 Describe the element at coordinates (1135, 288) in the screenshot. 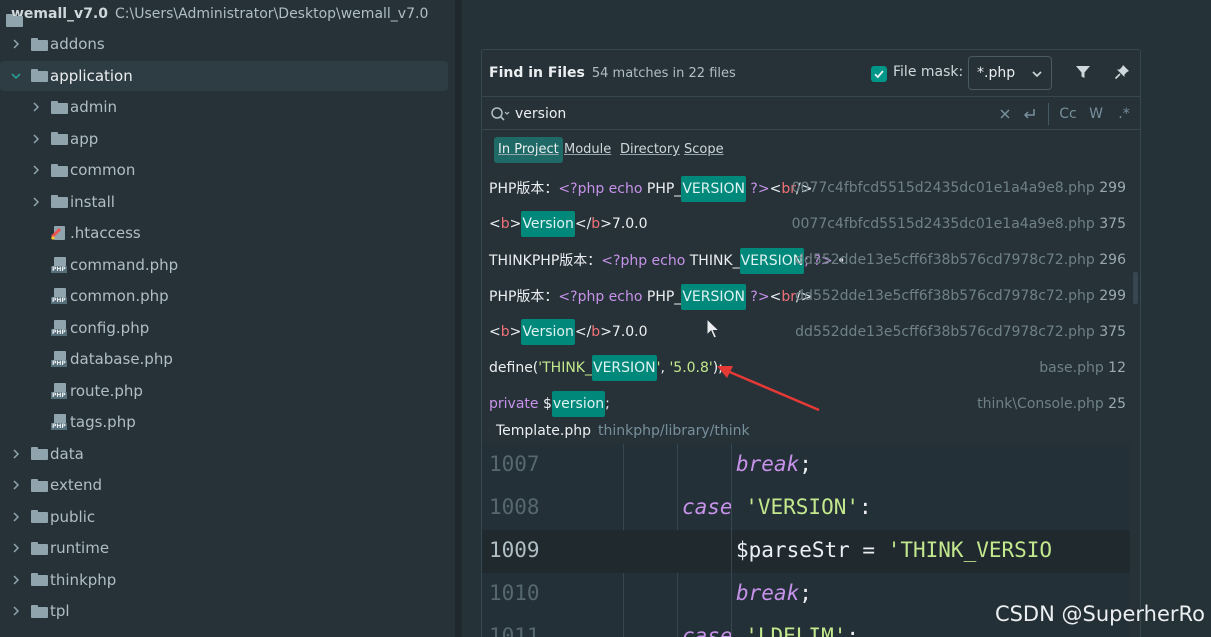

I see `results-scrollbar` at that location.